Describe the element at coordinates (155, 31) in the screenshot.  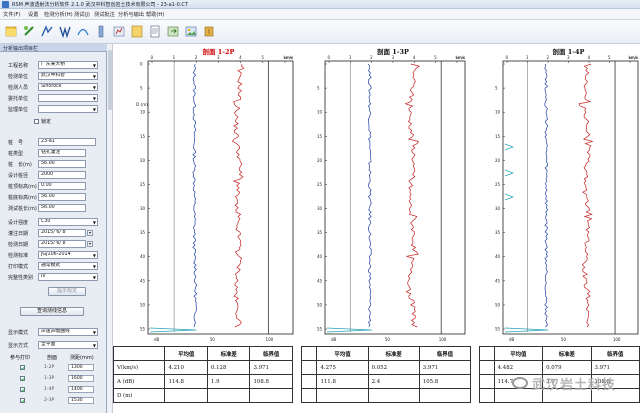
I see `report-doc-icon` at that location.